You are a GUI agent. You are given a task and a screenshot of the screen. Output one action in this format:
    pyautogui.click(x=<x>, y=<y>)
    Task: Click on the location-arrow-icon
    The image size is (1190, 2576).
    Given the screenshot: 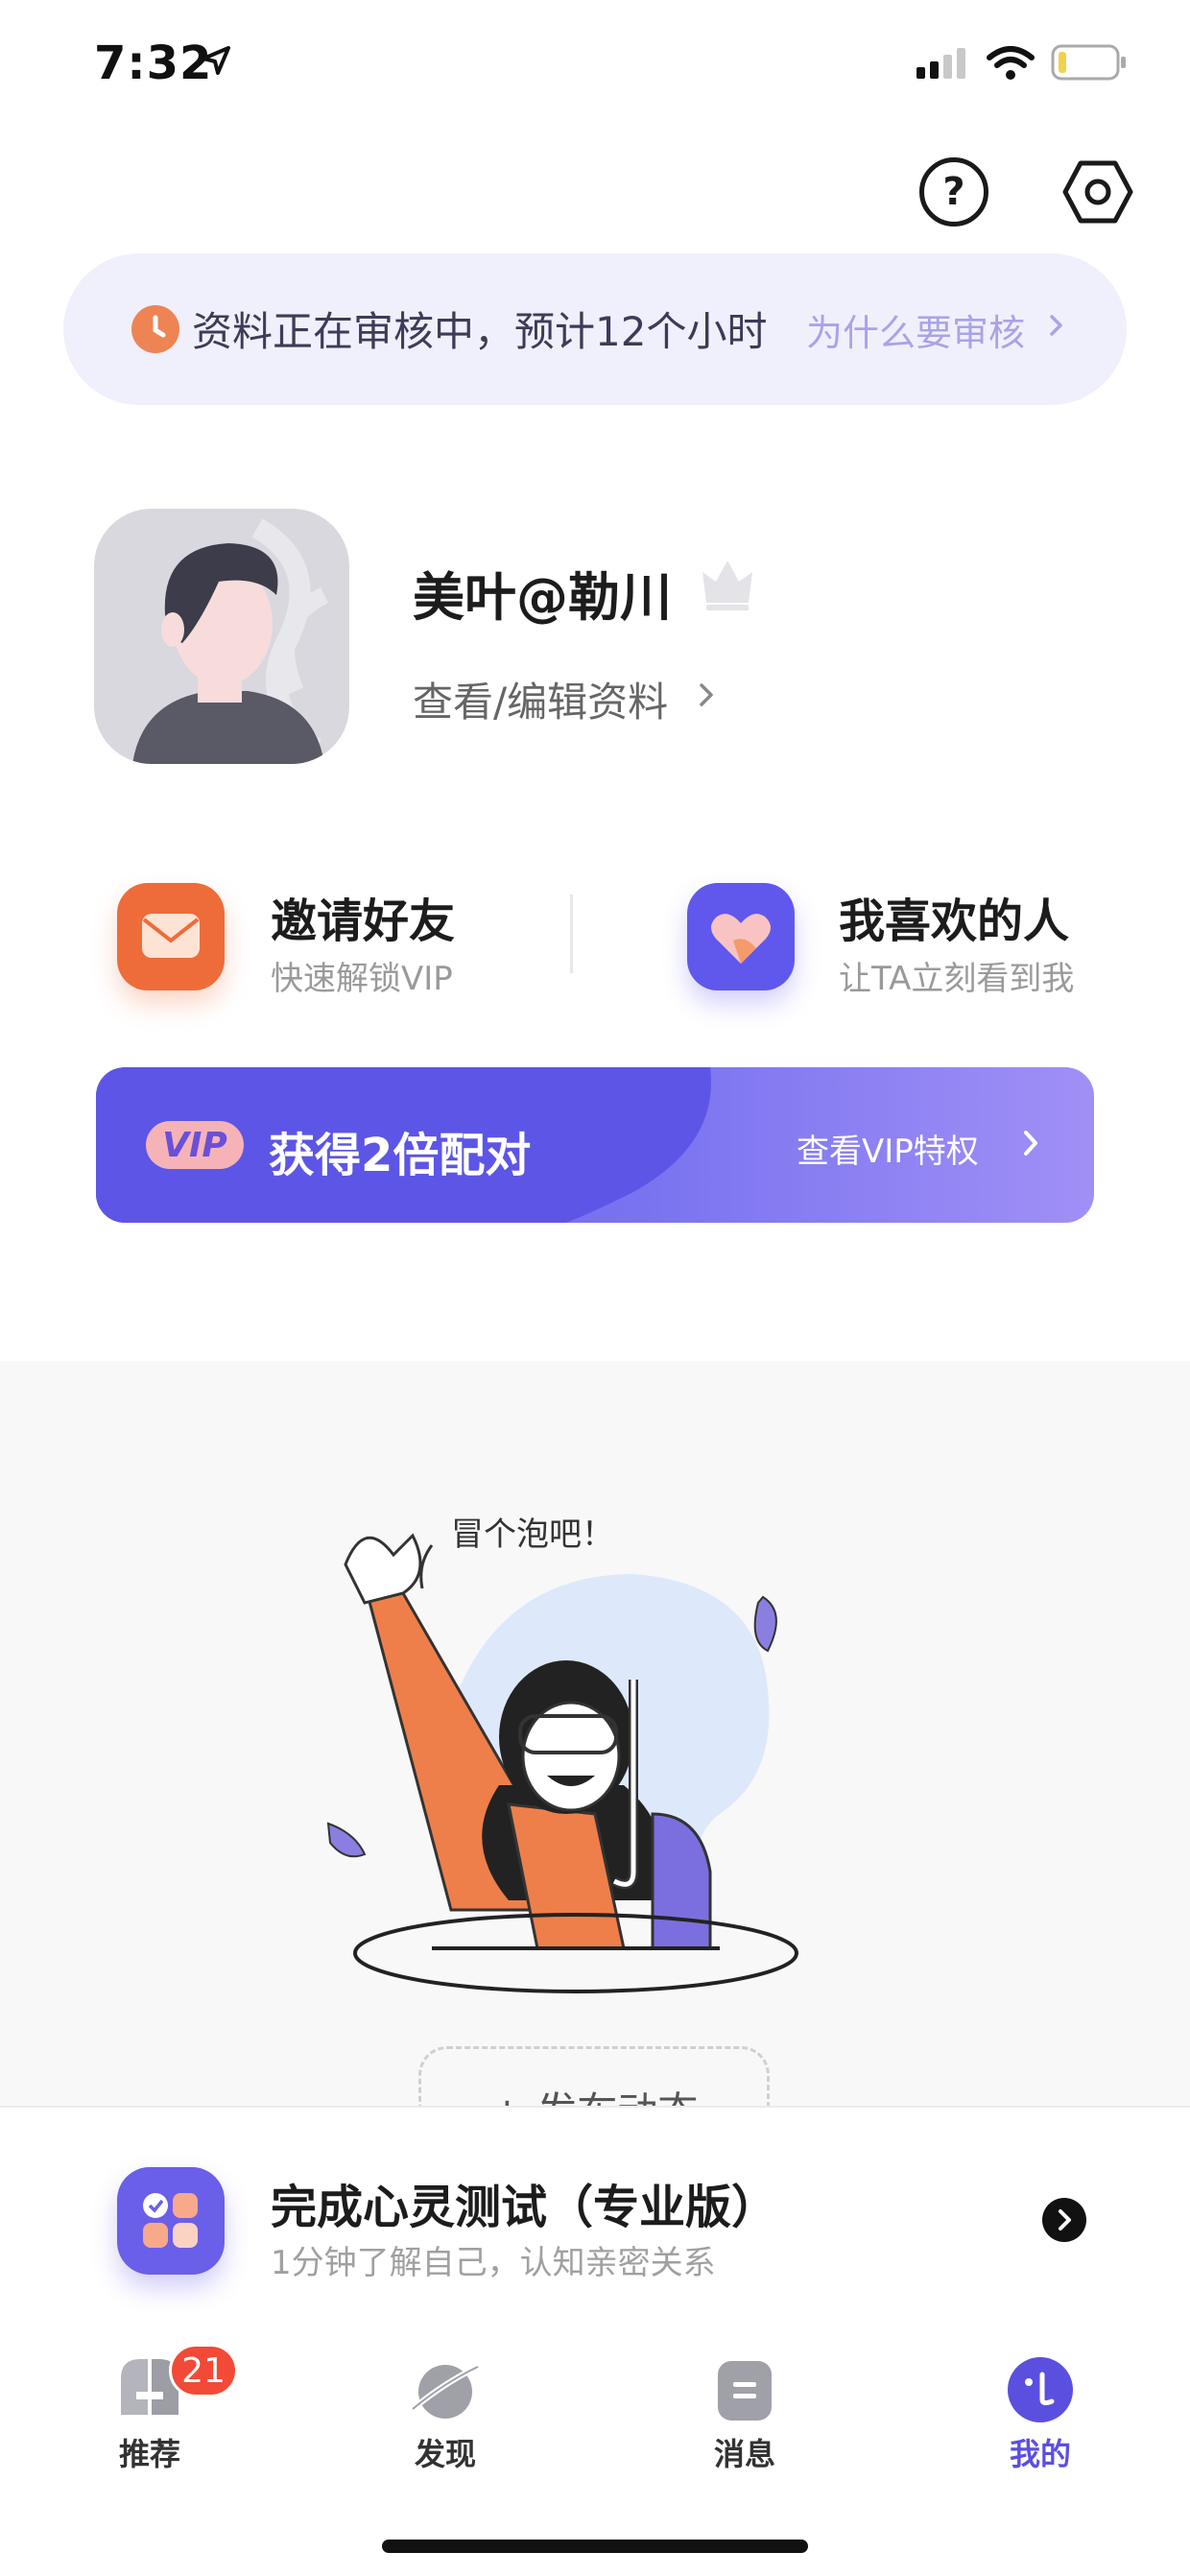 What is the action you would take?
    pyautogui.click(x=216, y=60)
    